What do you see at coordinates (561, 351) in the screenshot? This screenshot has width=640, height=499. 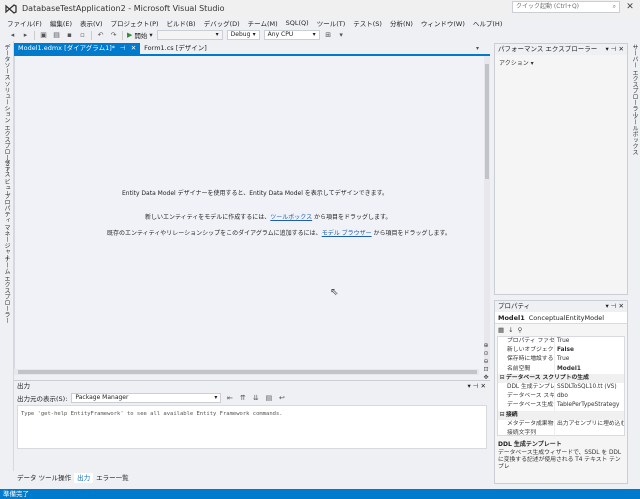 I see `property-row: 新しいオブジェクトにFalse` at bounding box center [561, 351].